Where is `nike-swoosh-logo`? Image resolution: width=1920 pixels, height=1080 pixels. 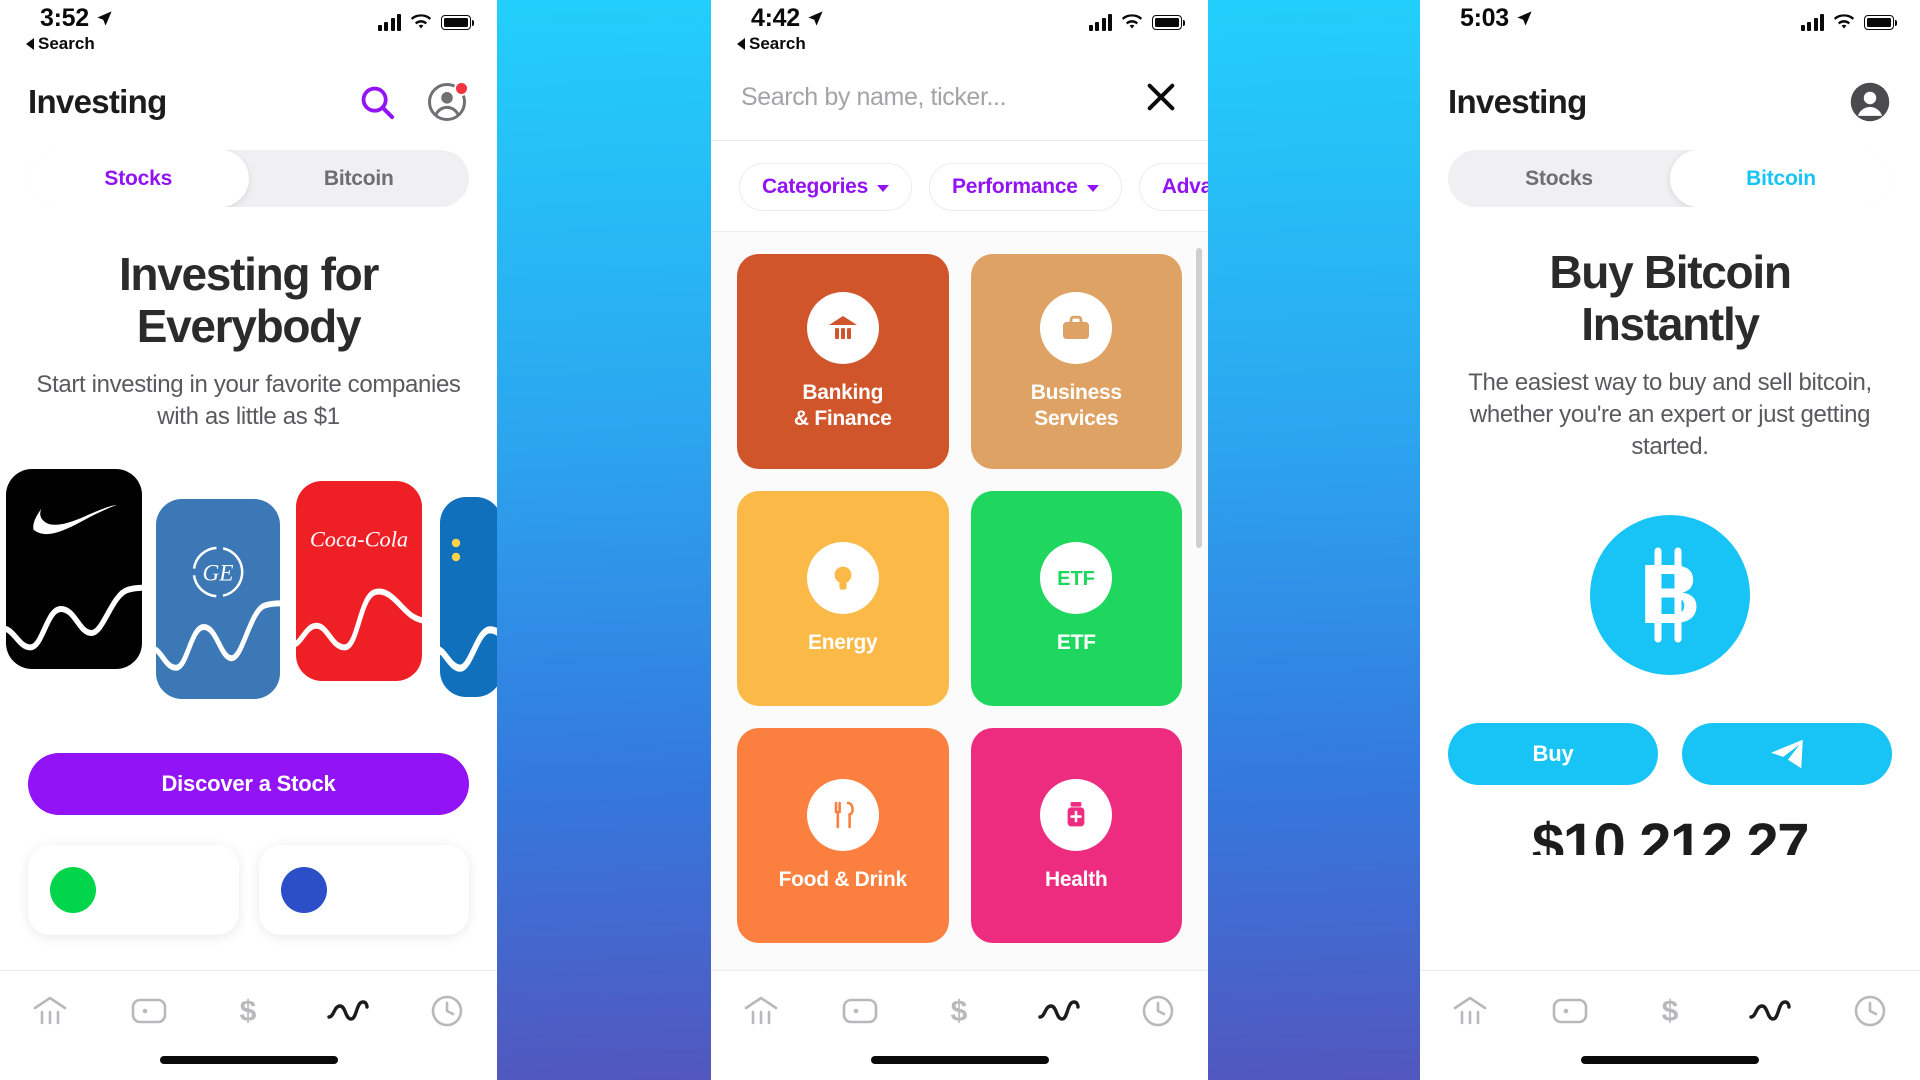 nike-swoosh-logo is located at coordinates (75, 520).